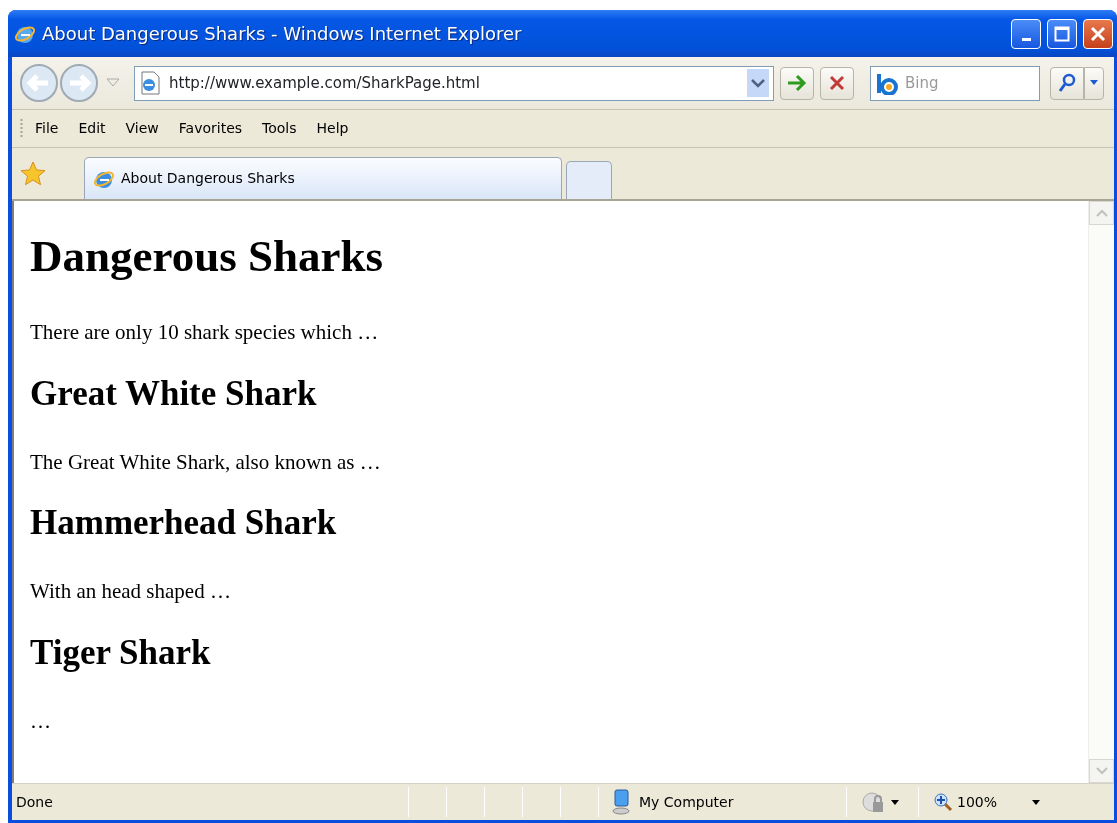 This screenshot has height=823, width=1117. I want to click on menu-item: Help, so click(332, 128).